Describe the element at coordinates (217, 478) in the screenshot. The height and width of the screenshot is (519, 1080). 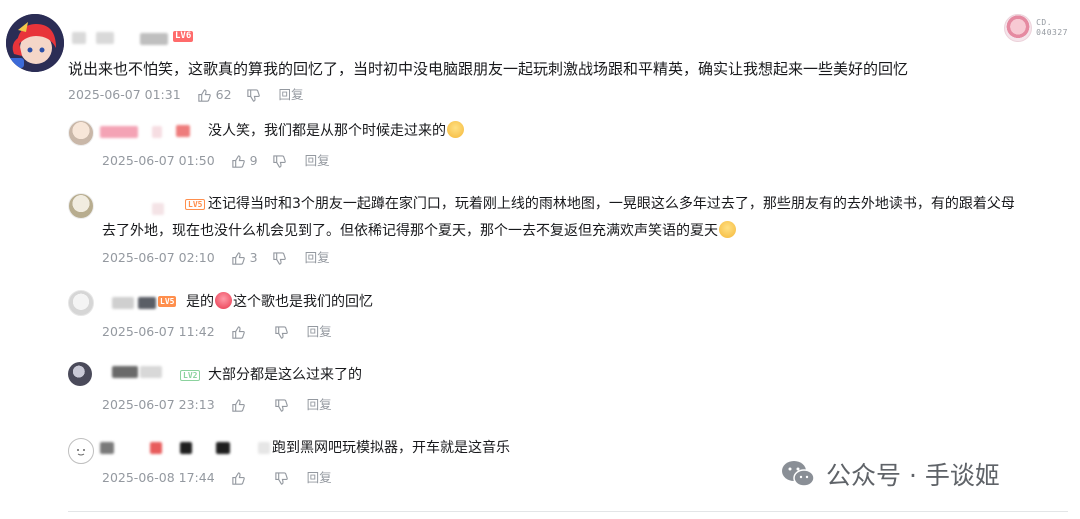
I see `reply-meta: 2025-06-08 17:44 回复` at that location.